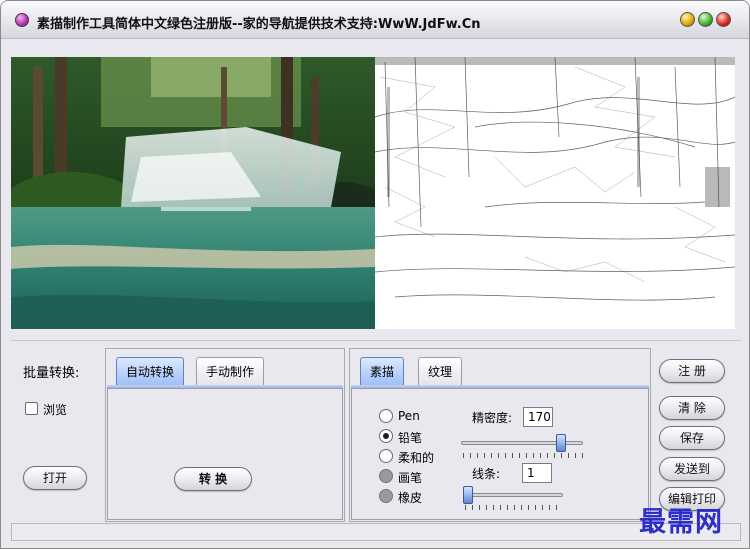 The height and width of the screenshot is (549, 750). What do you see at coordinates (410, 498) in the screenshot?
I see `tool-label-eraser: 橡皮` at bounding box center [410, 498].